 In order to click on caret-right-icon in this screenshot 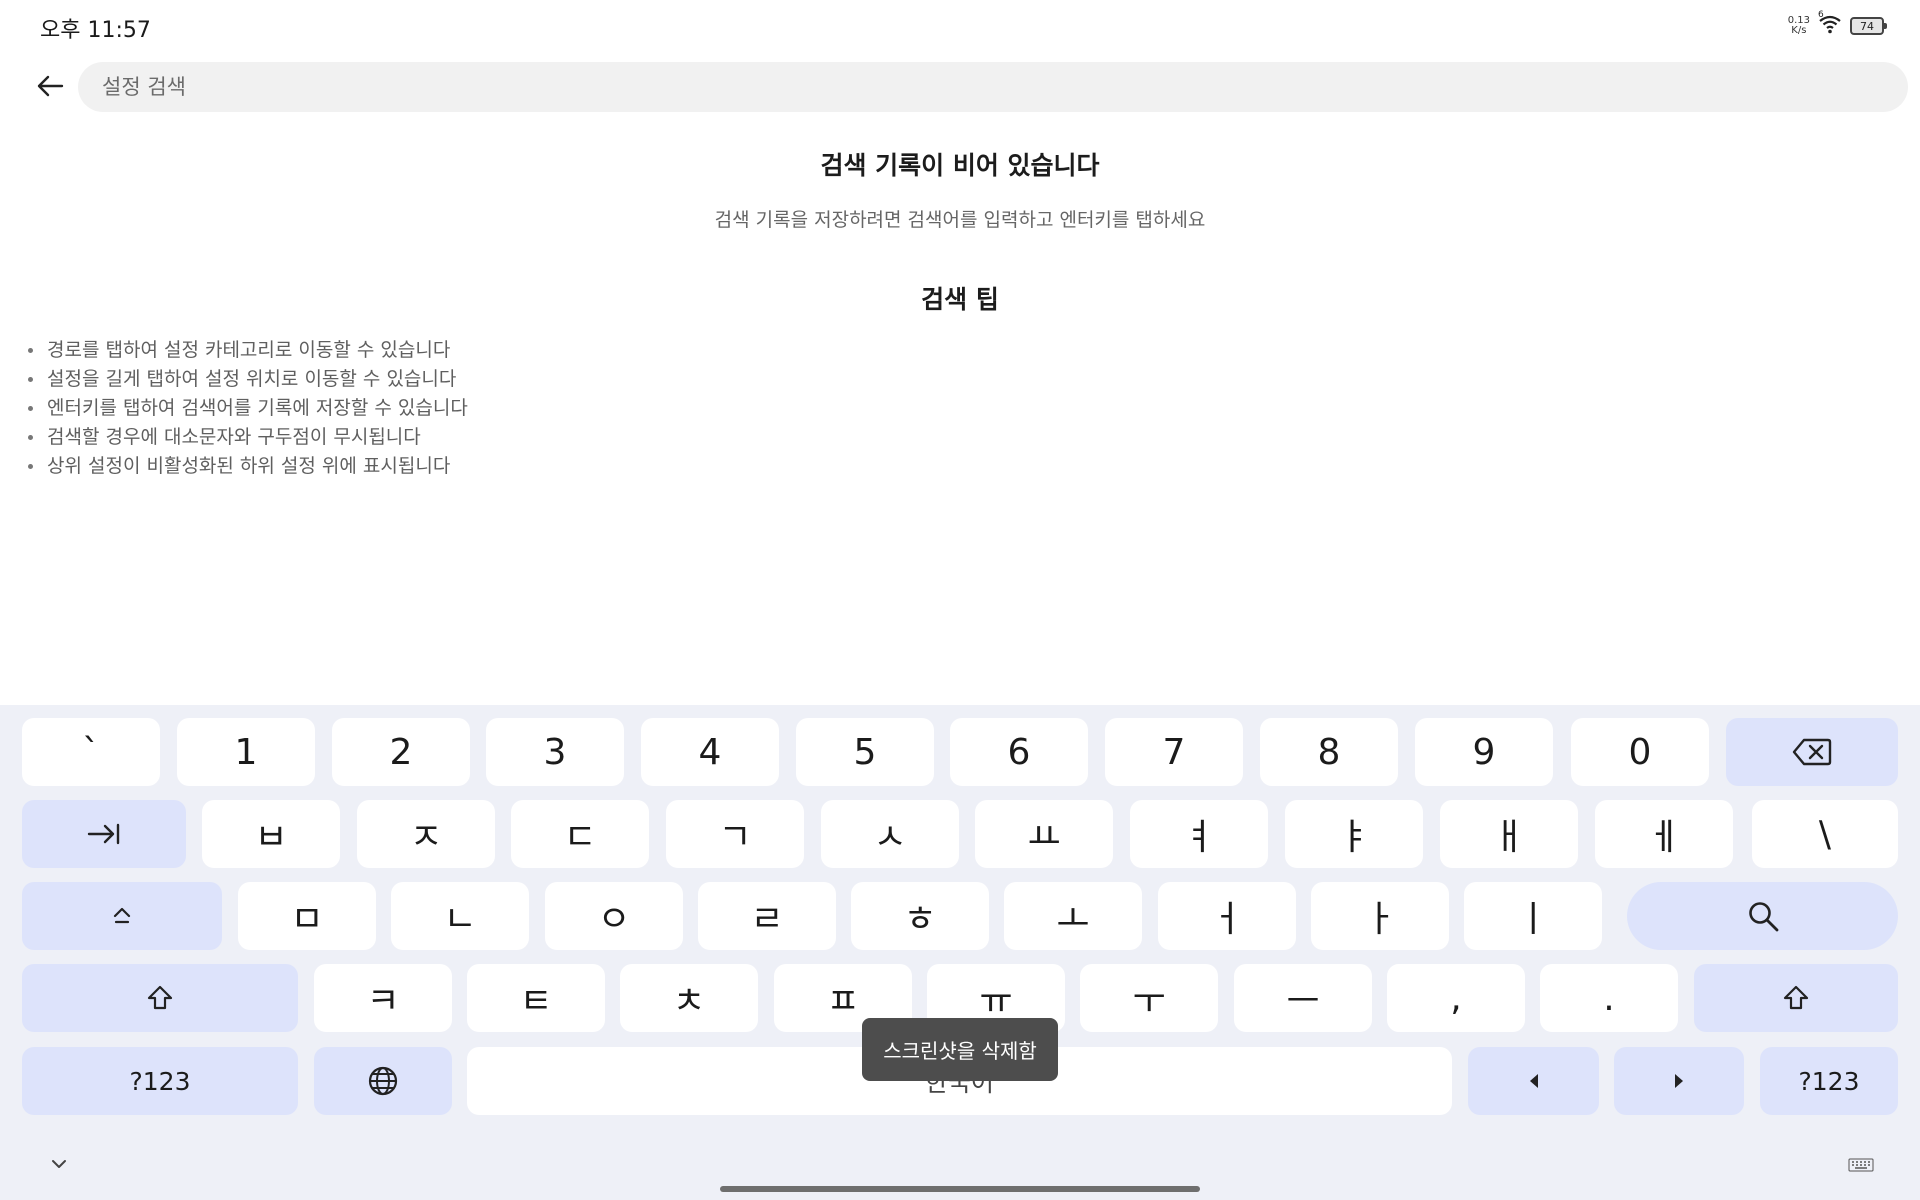, I will do `click(1679, 1081)`.